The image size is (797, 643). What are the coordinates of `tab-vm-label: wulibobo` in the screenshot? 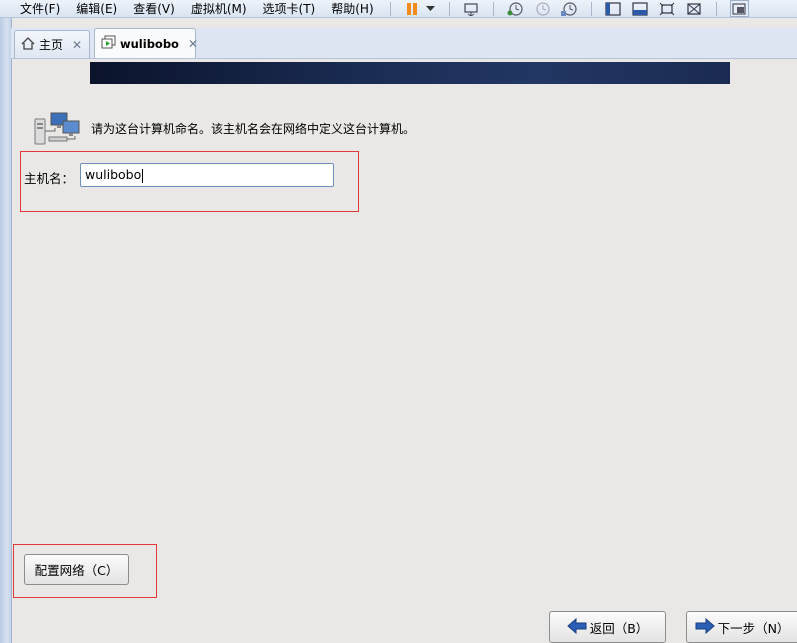 It's located at (149, 43).